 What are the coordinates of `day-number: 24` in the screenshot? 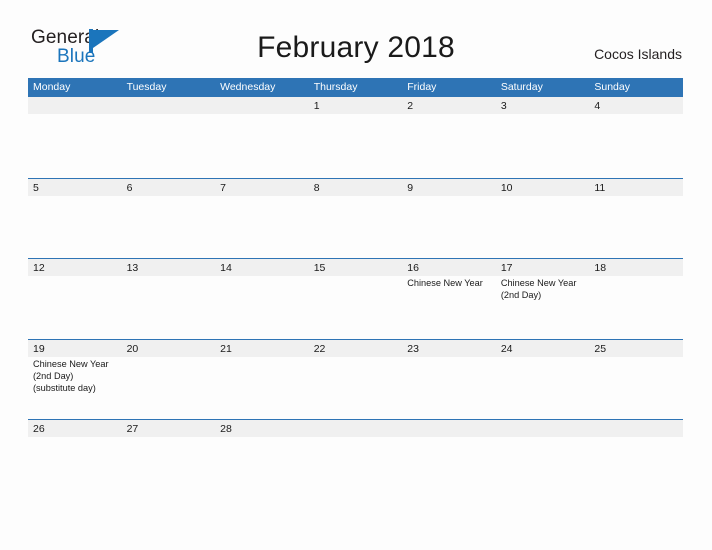 It's located at (506, 348).